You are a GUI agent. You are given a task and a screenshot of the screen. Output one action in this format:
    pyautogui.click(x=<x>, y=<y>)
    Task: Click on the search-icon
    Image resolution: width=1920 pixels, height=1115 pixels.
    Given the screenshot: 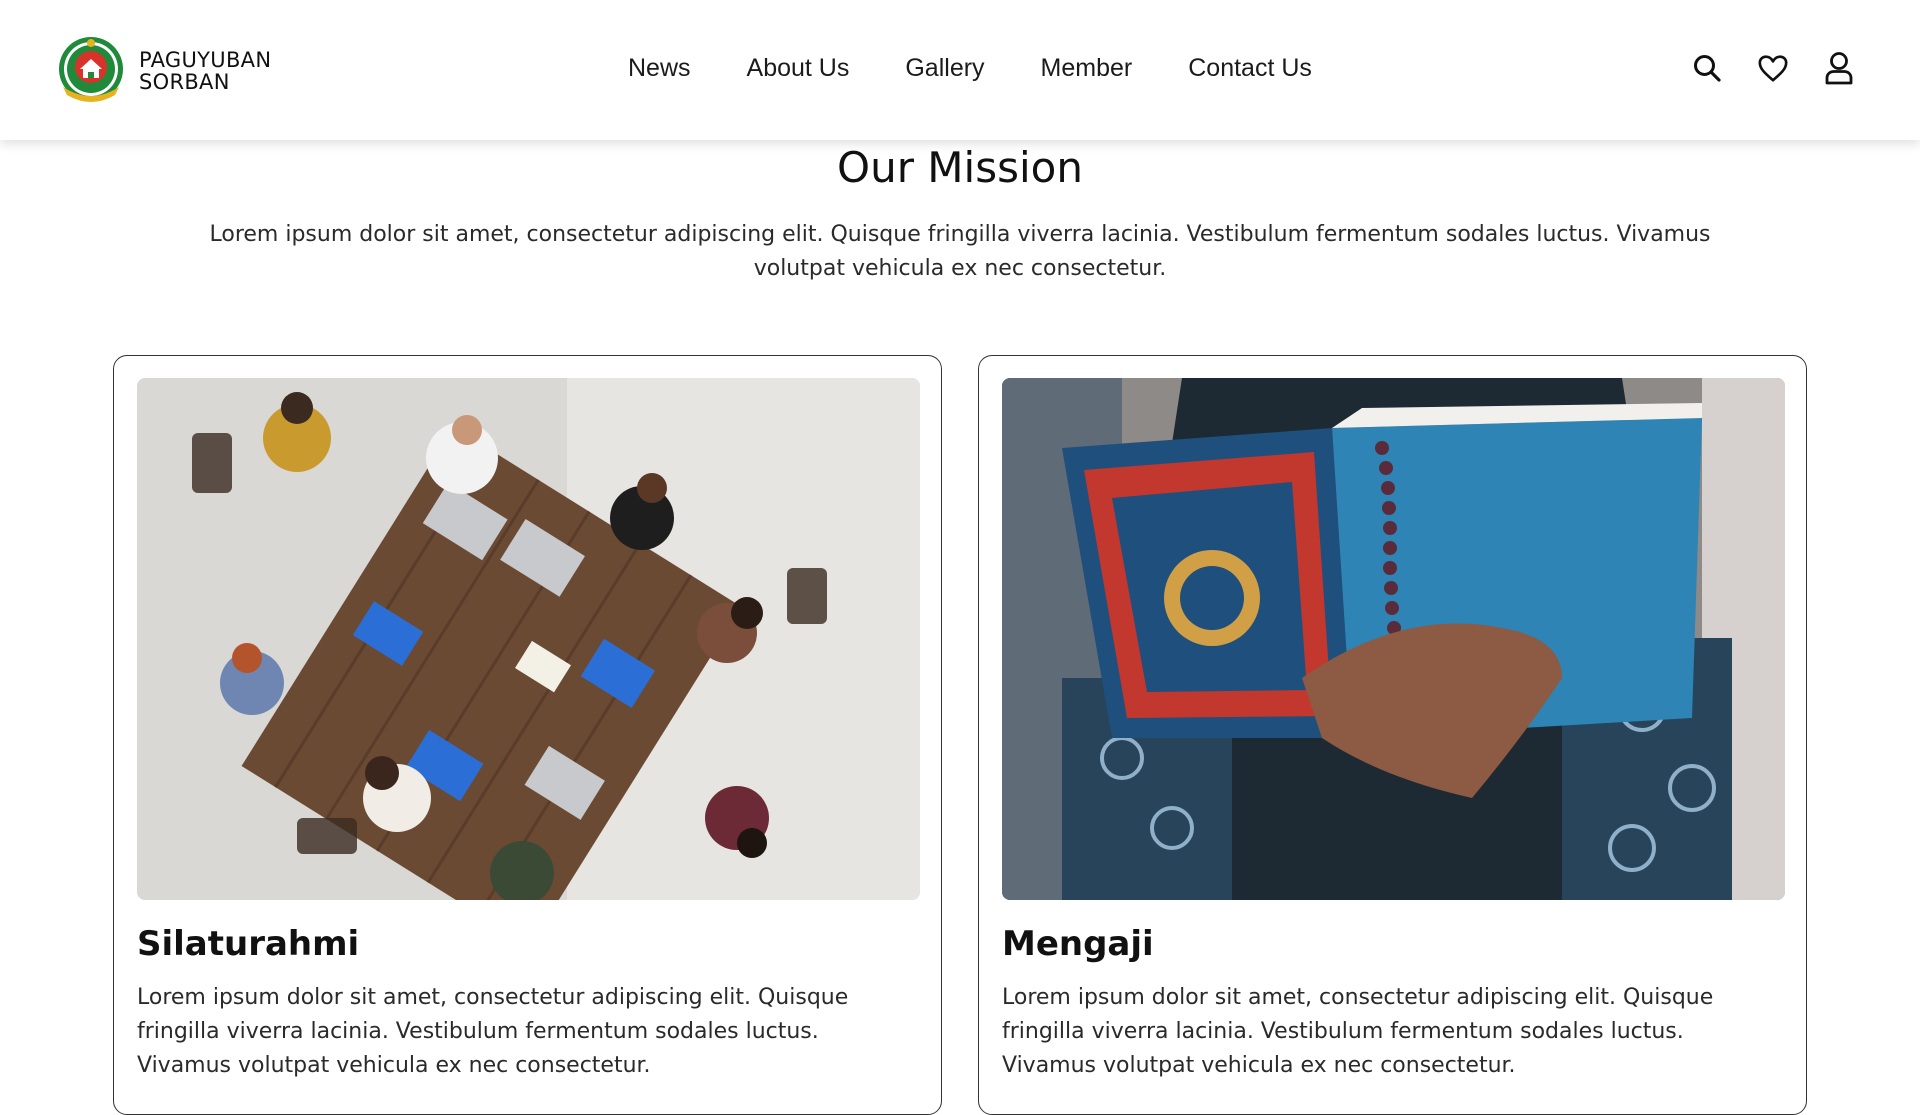 What is the action you would take?
    pyautogui.click(x=1707, y=68)
    